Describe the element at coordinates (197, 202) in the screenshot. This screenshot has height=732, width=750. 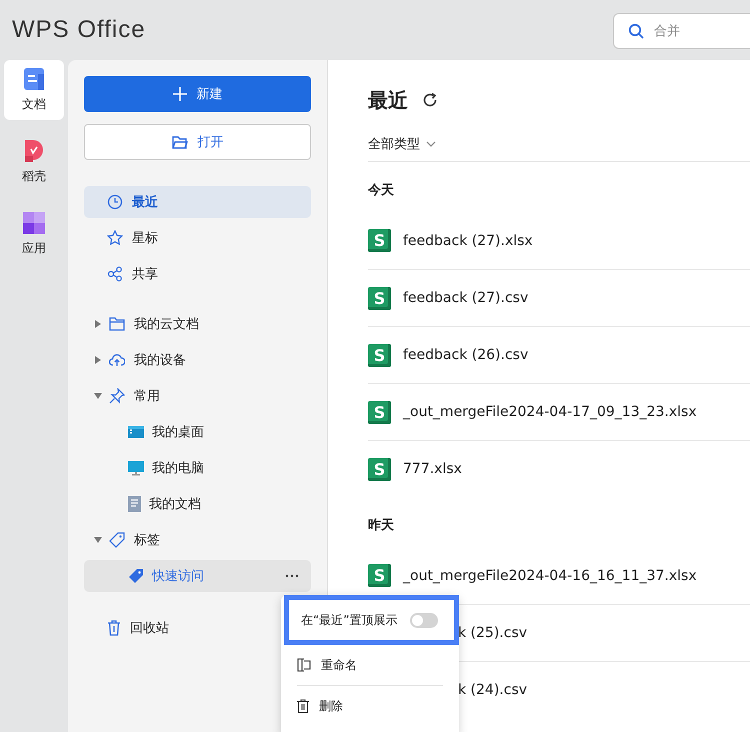
I see `nav-item: 最近` at that location.